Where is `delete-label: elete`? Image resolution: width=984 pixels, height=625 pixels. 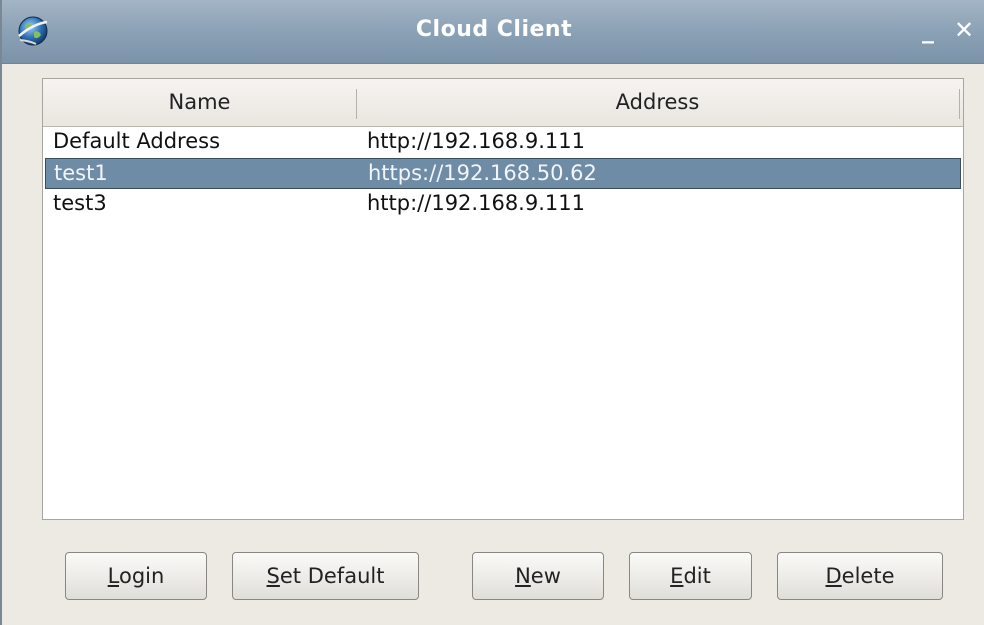 delete-label: elete is located at coordinates (868, 576).